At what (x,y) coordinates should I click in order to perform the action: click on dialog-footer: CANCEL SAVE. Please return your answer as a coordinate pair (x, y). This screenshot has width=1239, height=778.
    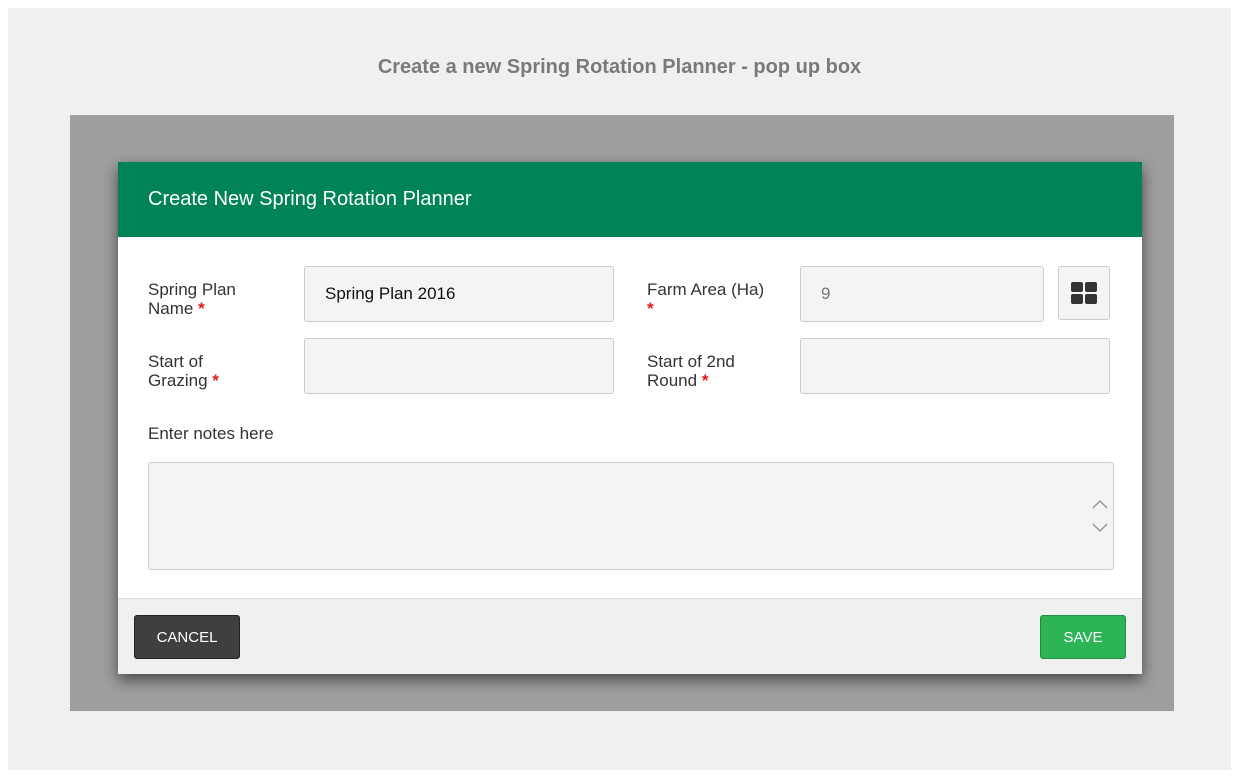
    Looking at the image, I should click on (630, 636).